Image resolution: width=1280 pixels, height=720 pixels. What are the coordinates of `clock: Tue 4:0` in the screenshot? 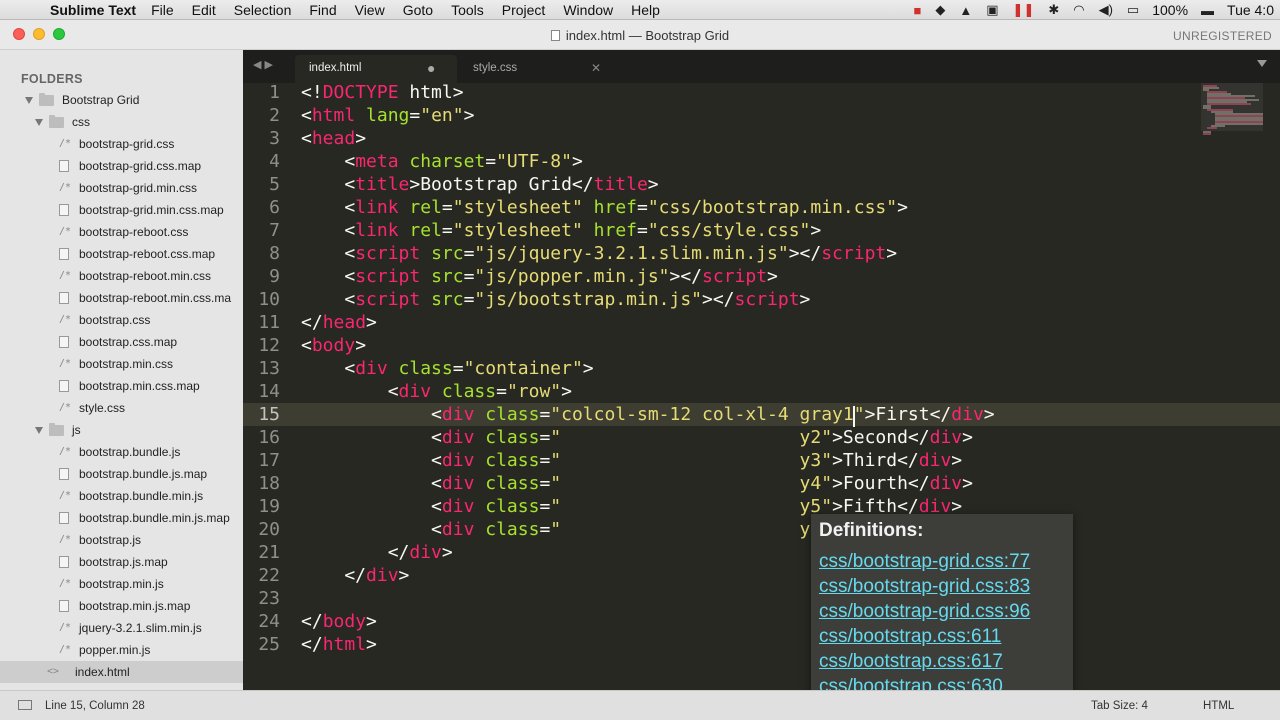 It's located at (1250, 10).